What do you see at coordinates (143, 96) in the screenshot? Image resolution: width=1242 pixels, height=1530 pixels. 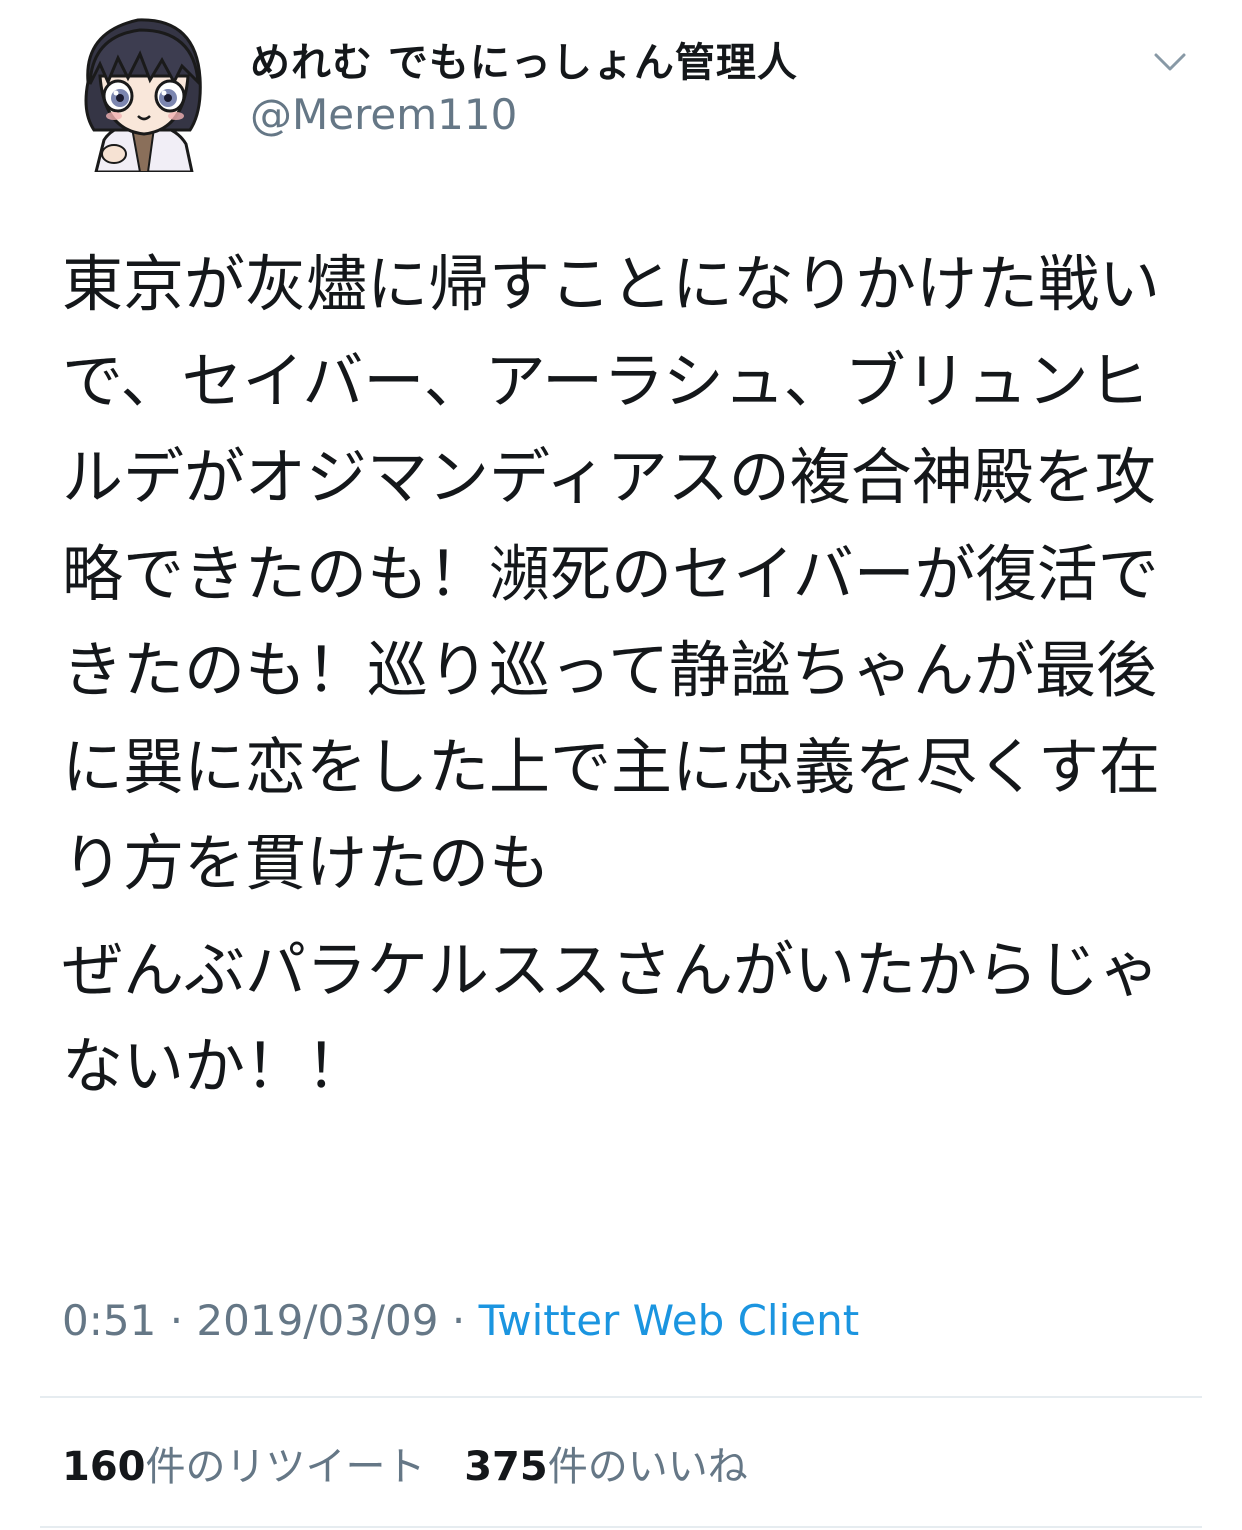 I see `anime-avatar-icon` at bounding box center [143, 96].